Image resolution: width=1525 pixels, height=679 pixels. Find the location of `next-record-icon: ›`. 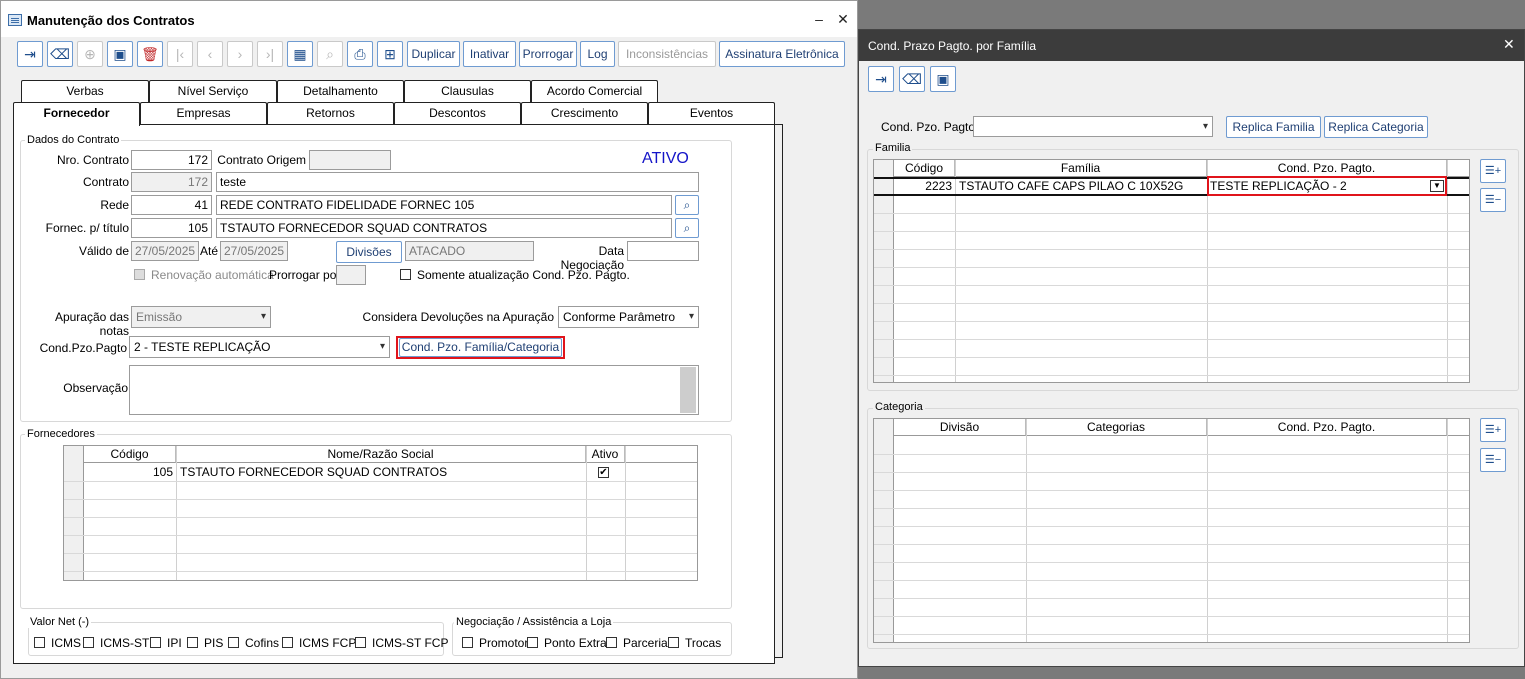

next-record-icon: › is located at coordinates (240, 54).